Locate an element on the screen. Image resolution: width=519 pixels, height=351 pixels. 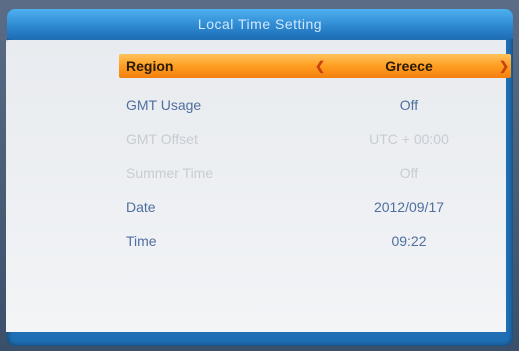
setting-label: Time is located at coordinates (141, 241).